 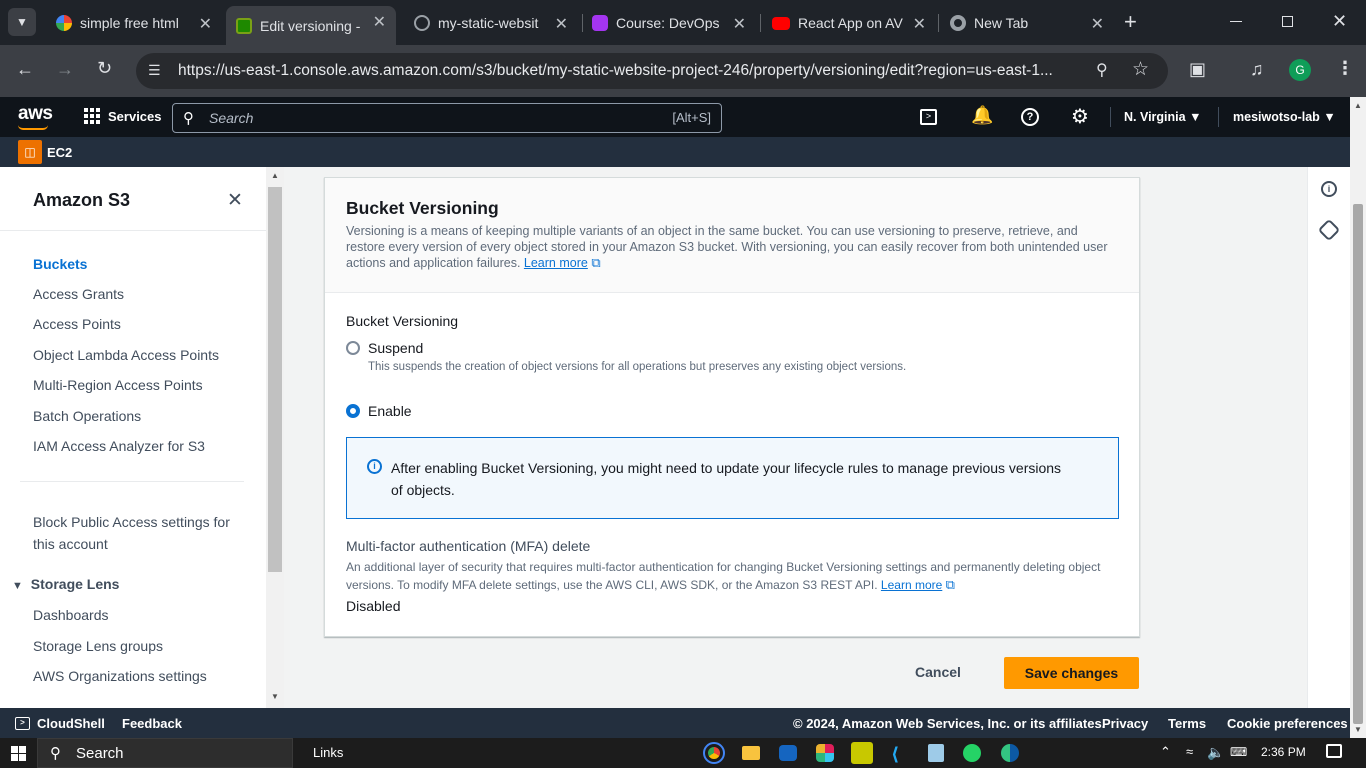 What do you see at coordinates (1287, 723) in the screenshot?
I see `cookie-preferences-link: Cookie preferences` at bounding box center [1287, 723].